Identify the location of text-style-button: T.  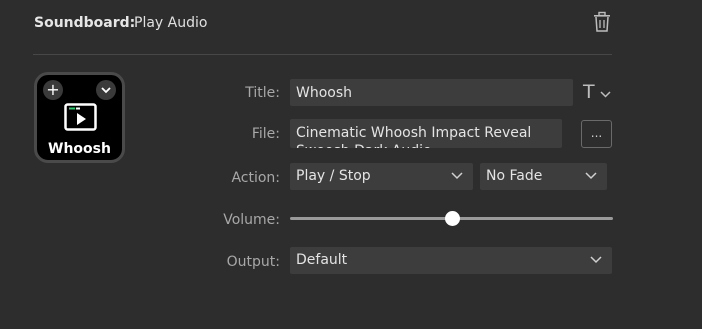
(598, 92).